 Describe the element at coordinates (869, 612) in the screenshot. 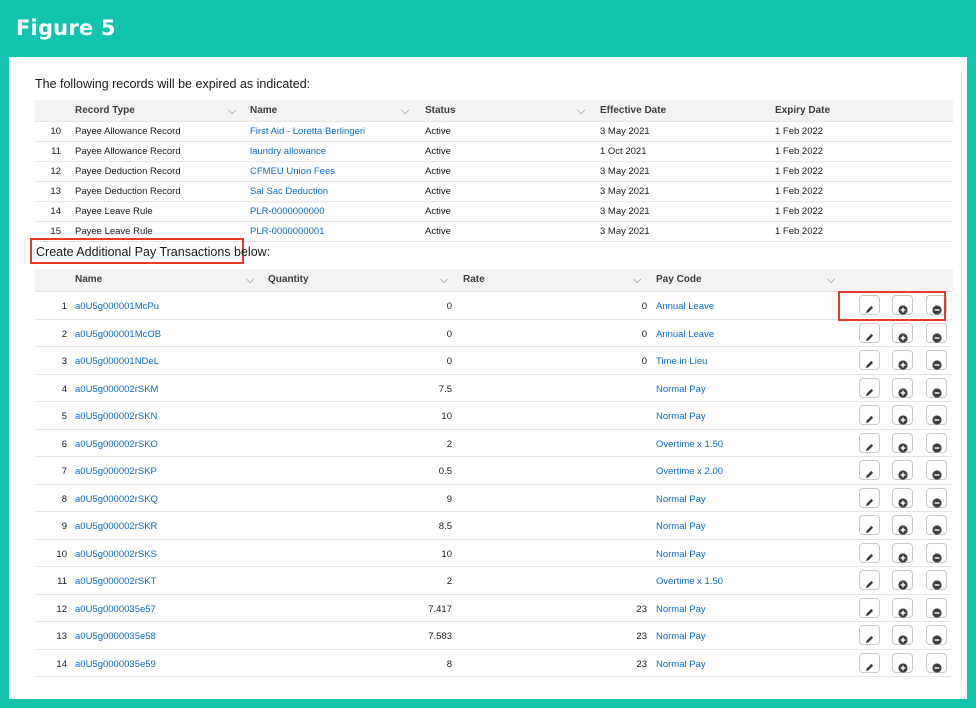

I see `pencil-icon` at that location.